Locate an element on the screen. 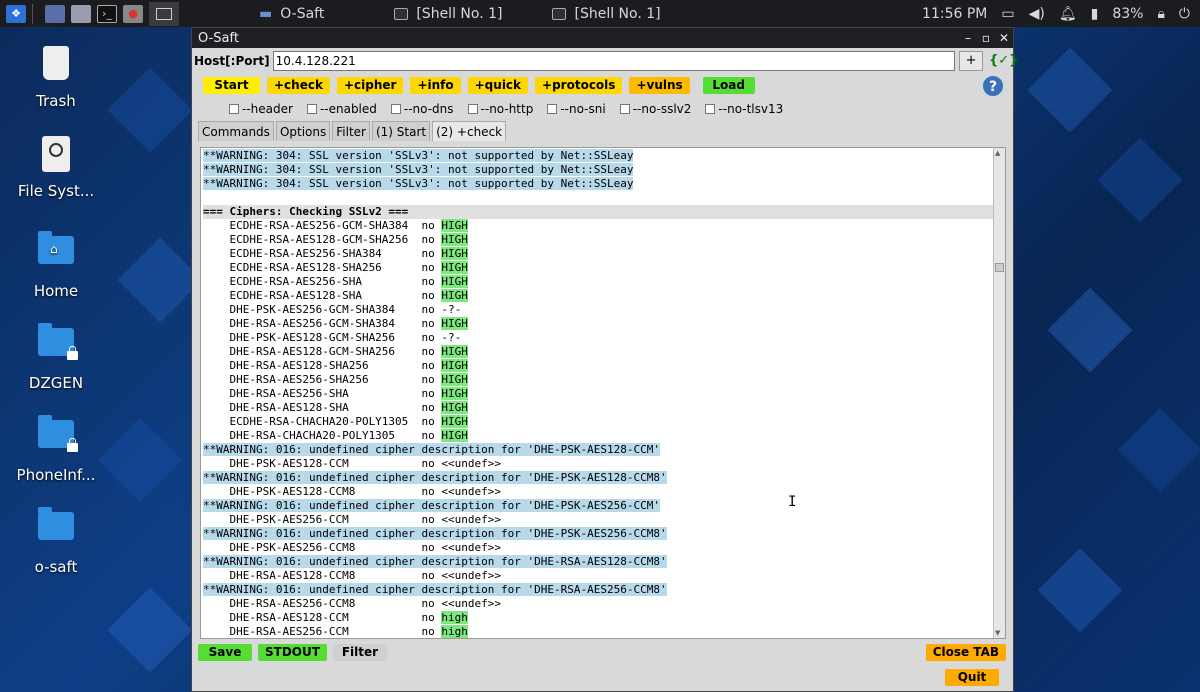 The height and width of the screenshot is (692, 1200). vulns-button: +vulns is located at coordinates (659, 85).